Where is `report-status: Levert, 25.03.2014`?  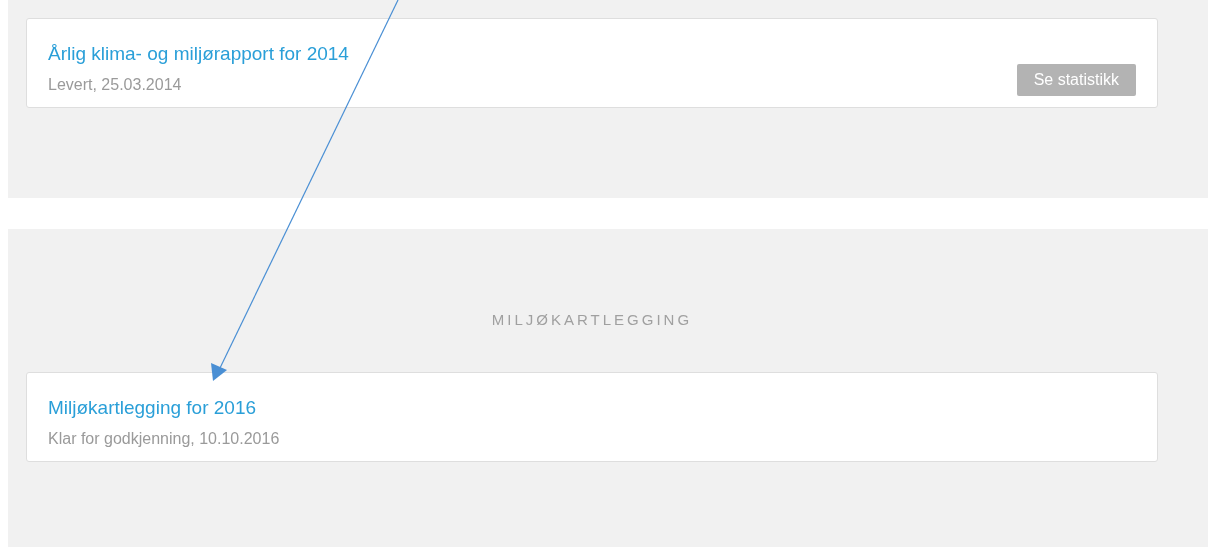
report-status: Levert, 25.03.2014 is located at coordinates (115, 85).